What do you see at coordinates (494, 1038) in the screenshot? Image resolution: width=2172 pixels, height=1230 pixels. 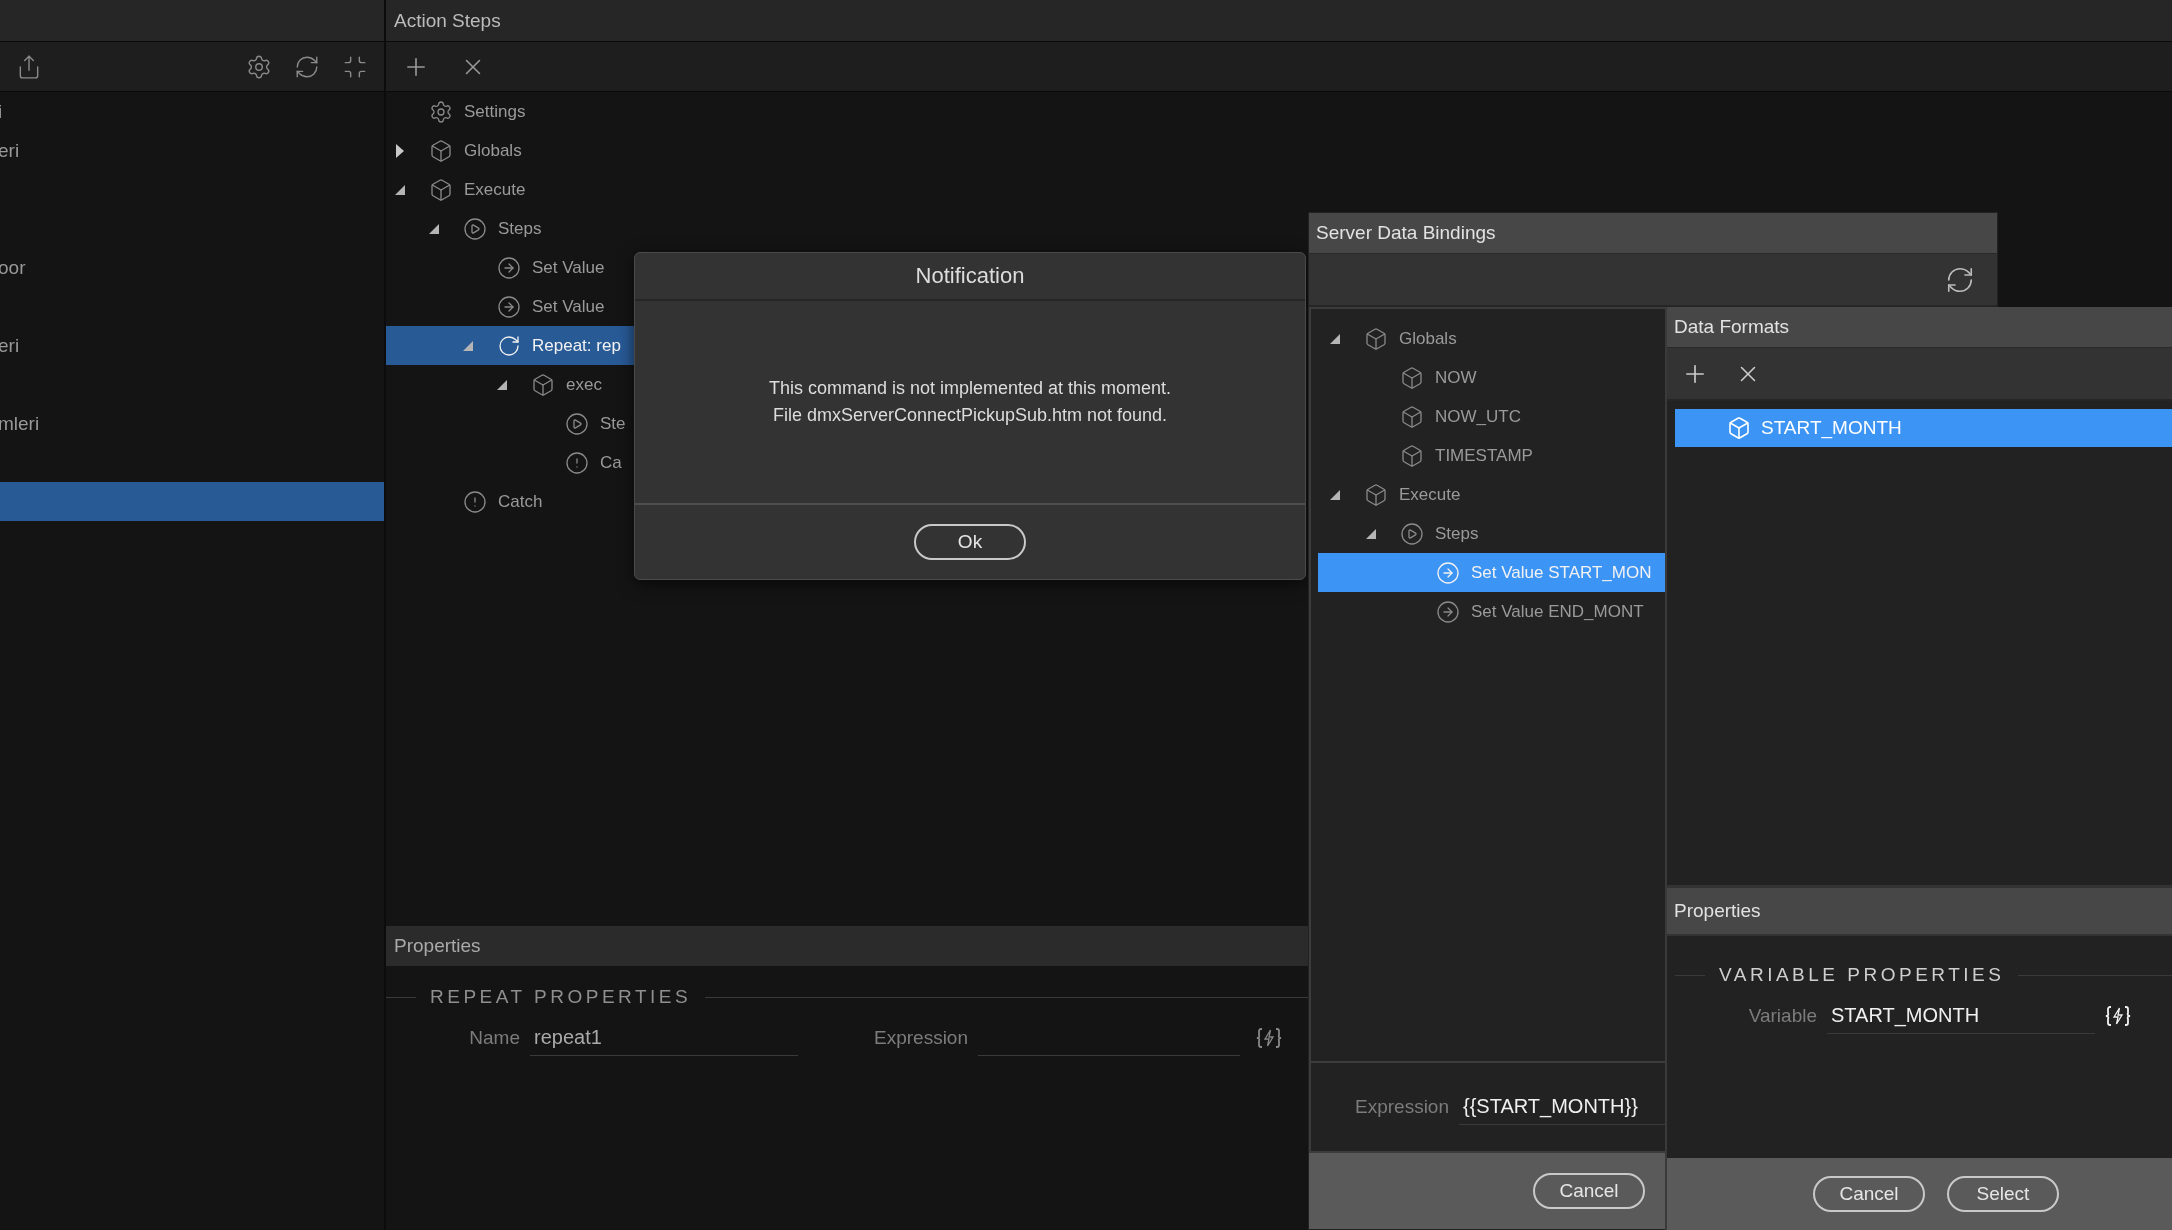 I see `field-label: Name` at bounding box center [494, 1038].